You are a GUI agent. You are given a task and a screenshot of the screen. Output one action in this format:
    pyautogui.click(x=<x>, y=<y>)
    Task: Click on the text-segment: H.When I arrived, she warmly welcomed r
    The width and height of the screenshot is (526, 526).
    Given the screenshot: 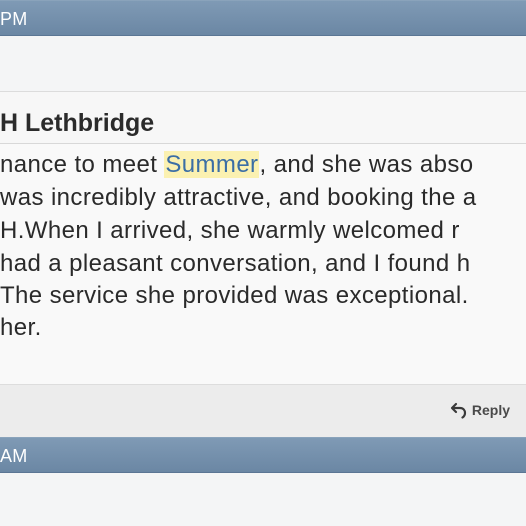 What is the action you would take?
    pyautogui.click(x=230, y=230)
    